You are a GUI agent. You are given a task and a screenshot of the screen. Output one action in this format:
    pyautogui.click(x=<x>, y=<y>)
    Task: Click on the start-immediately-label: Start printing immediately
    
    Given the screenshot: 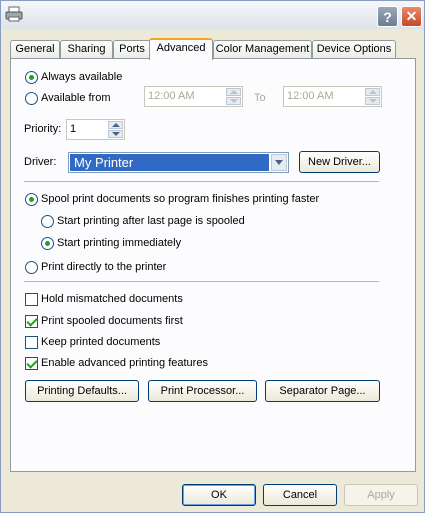 What is the action you would take?
    pyautogui.click(x=119, y=243)
    